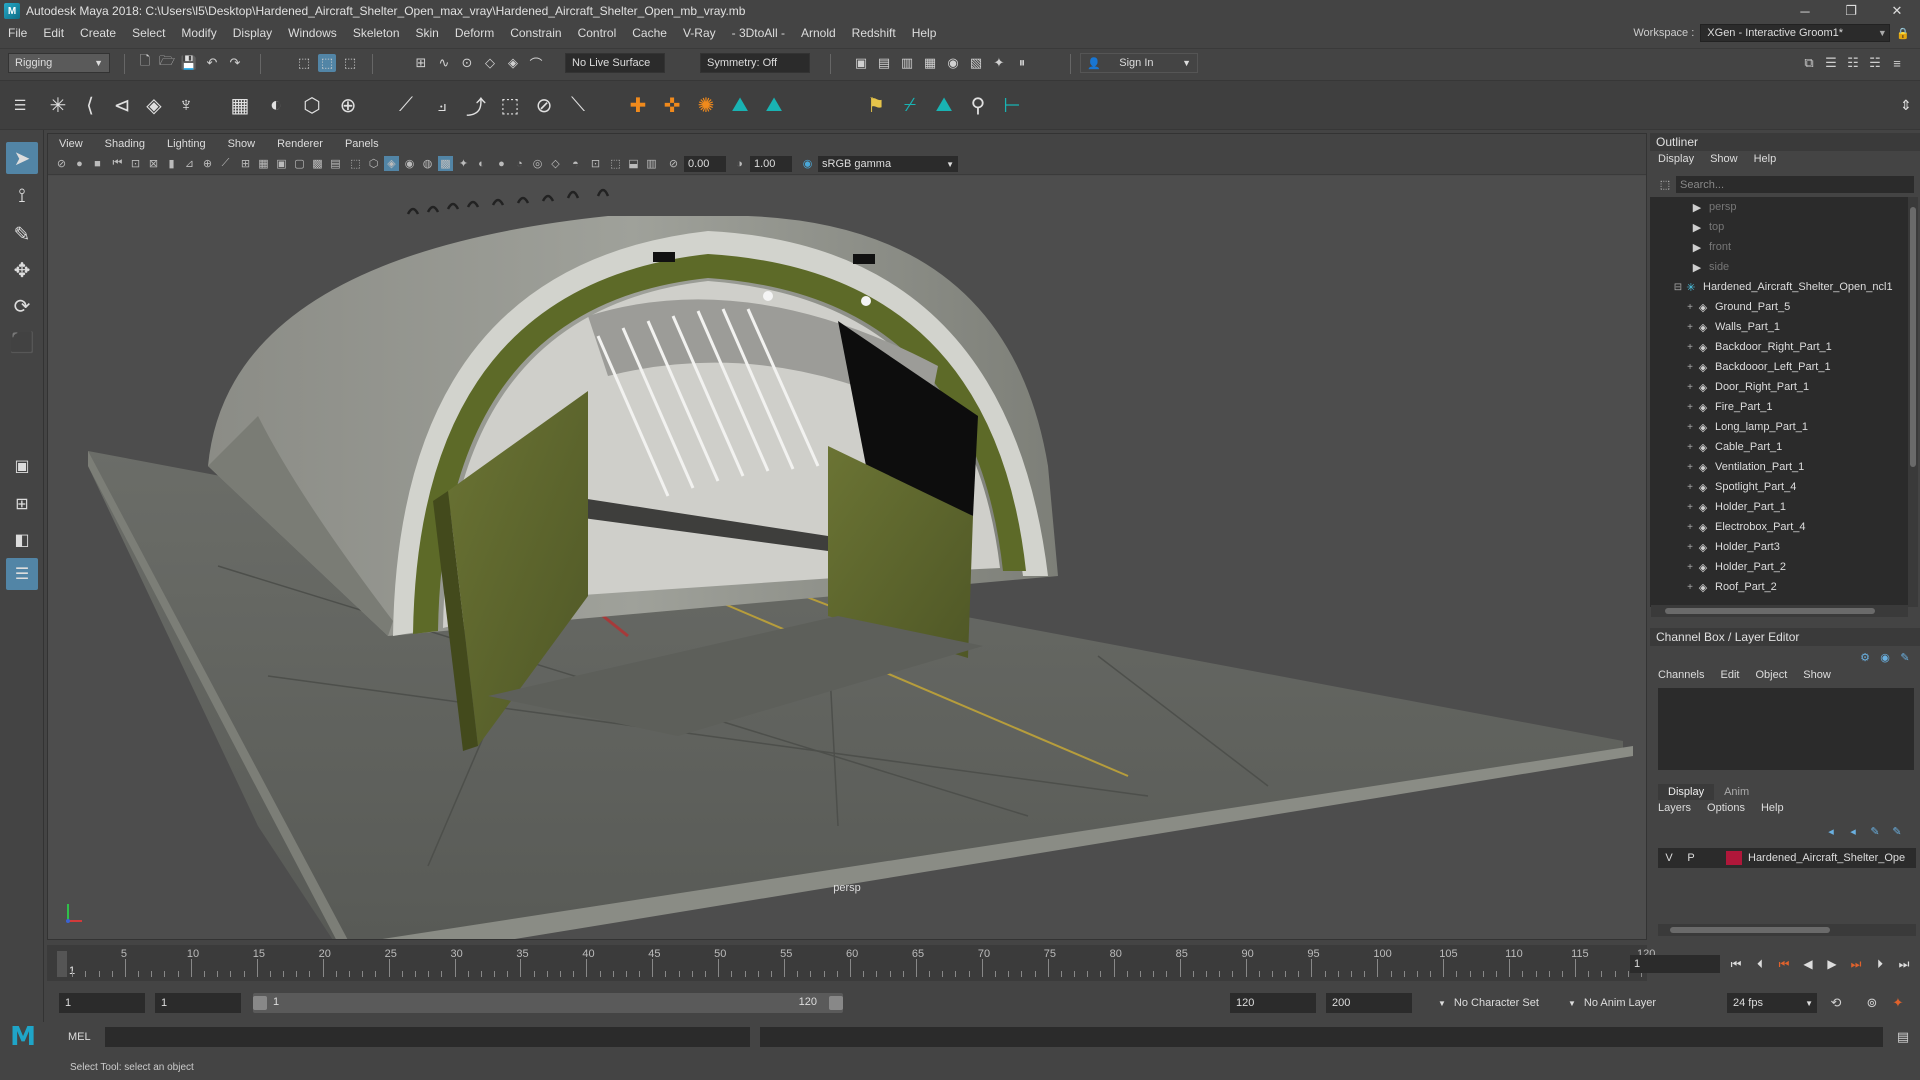 Image resolution: width=1920 pixels, height=1080 pixels. Describe the element at coordinates (1273, 1003) in the screenshot. I see `playback-end-field: 120` at that location.